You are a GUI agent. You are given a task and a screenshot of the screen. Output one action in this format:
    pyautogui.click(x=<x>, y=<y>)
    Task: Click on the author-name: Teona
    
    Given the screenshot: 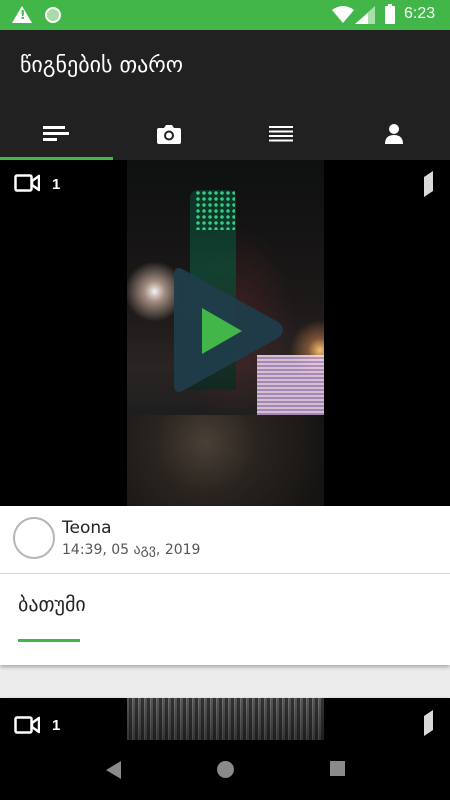 What is the action you would take?
    pyautogui.click(x=87, y=528)
    